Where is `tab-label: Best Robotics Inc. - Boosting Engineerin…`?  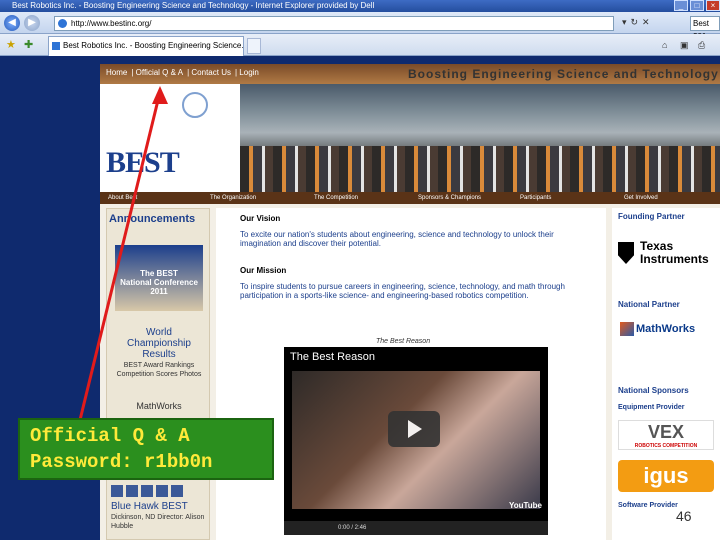
tab-label: Best Robotics Inc. - Boosting Engineerin… is located at coordinates (153, 45).